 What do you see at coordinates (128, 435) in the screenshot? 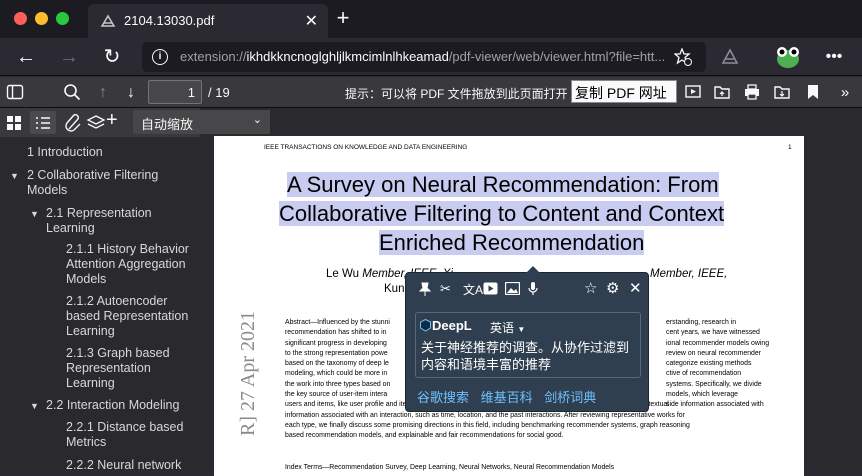
I see `outline-item: 2.2.1 Distance based Metrics` at bounding box center [128, 435].